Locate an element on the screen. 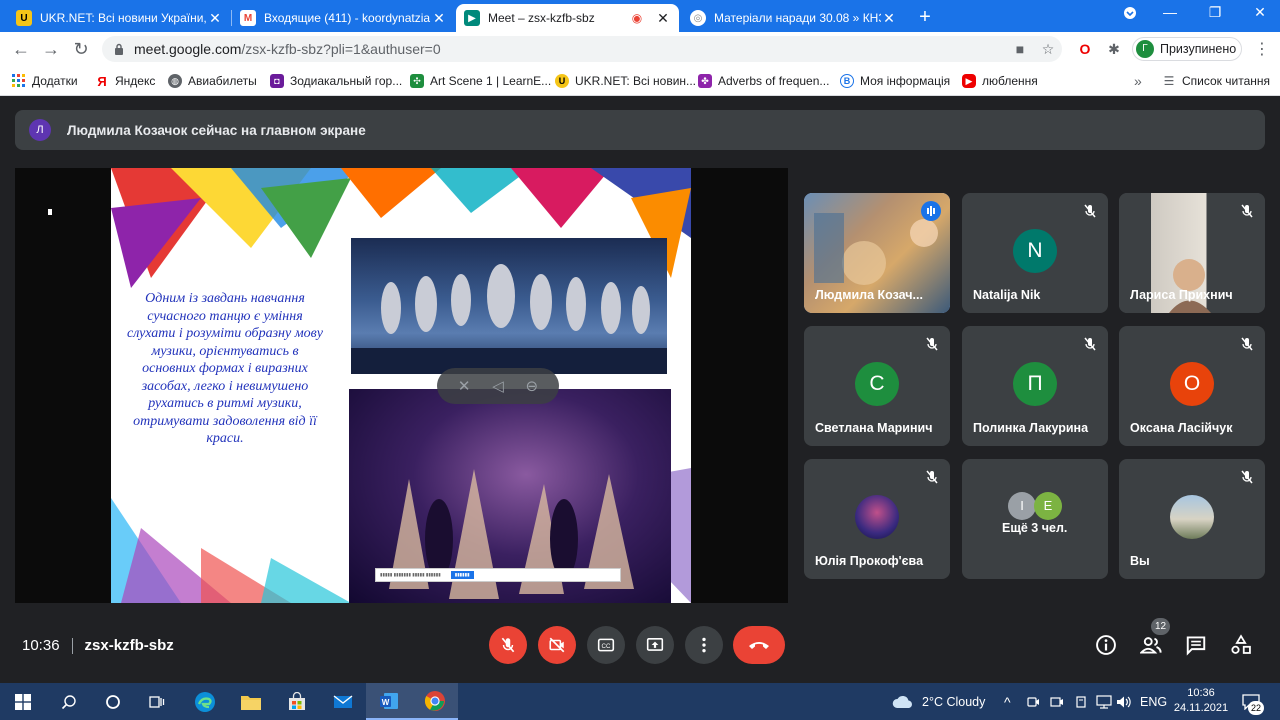  gmail-icon: M is located at coordinates (248, 18).